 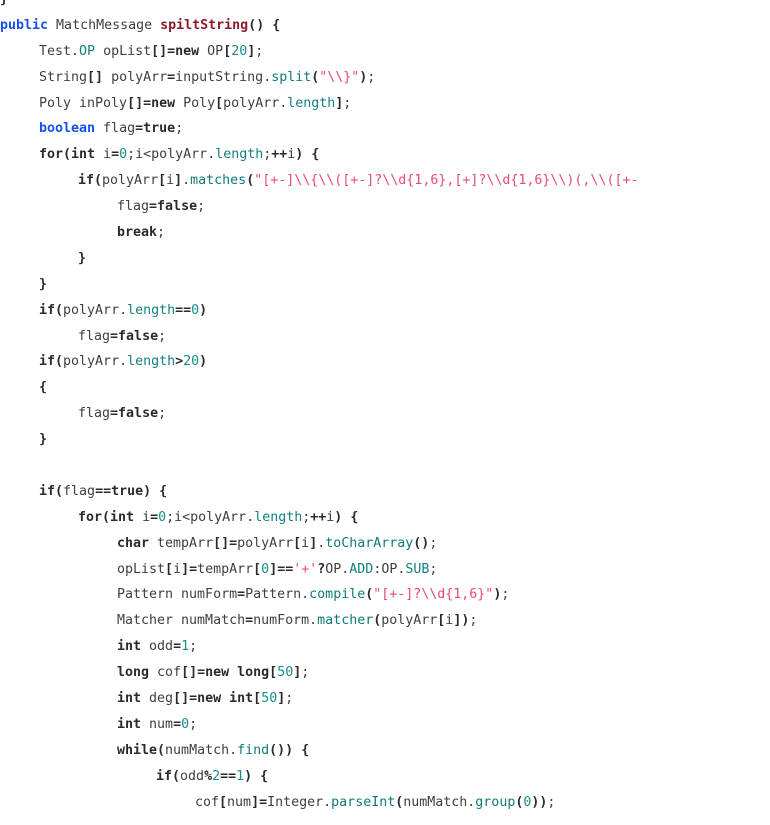 What do you see at coordinates (138, 414) in the screenshot?
I see `code-token: false` at bounding box center [138, 414].